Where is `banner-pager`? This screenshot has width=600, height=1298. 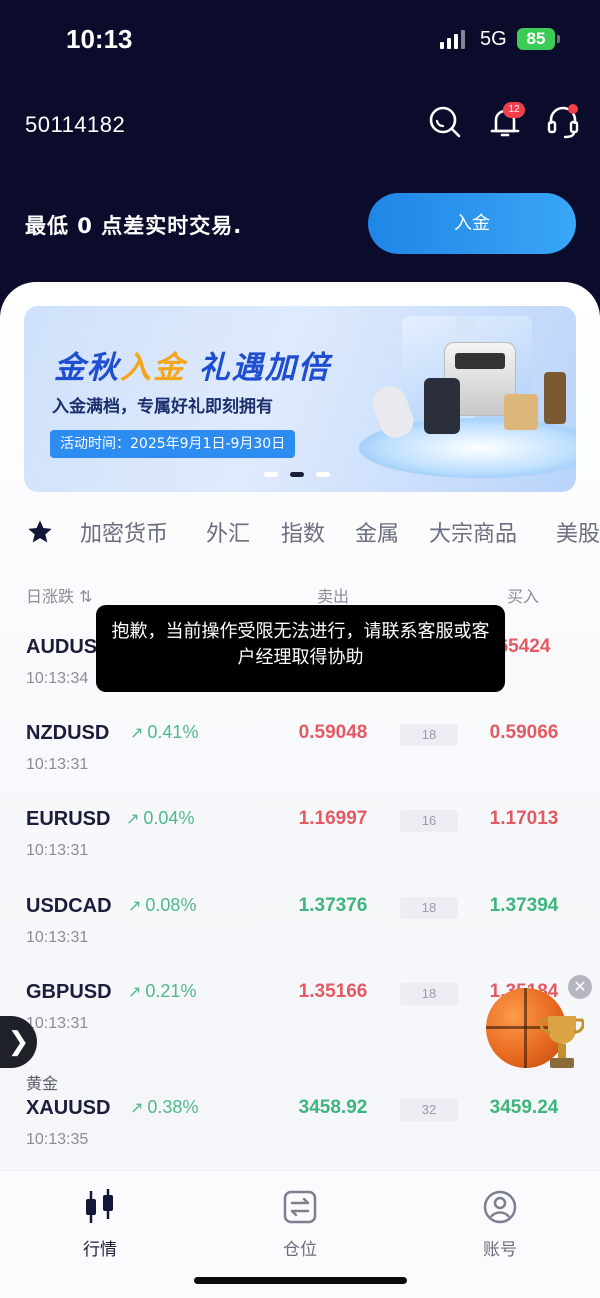 banner-pager is located at coordinates (299, 475).